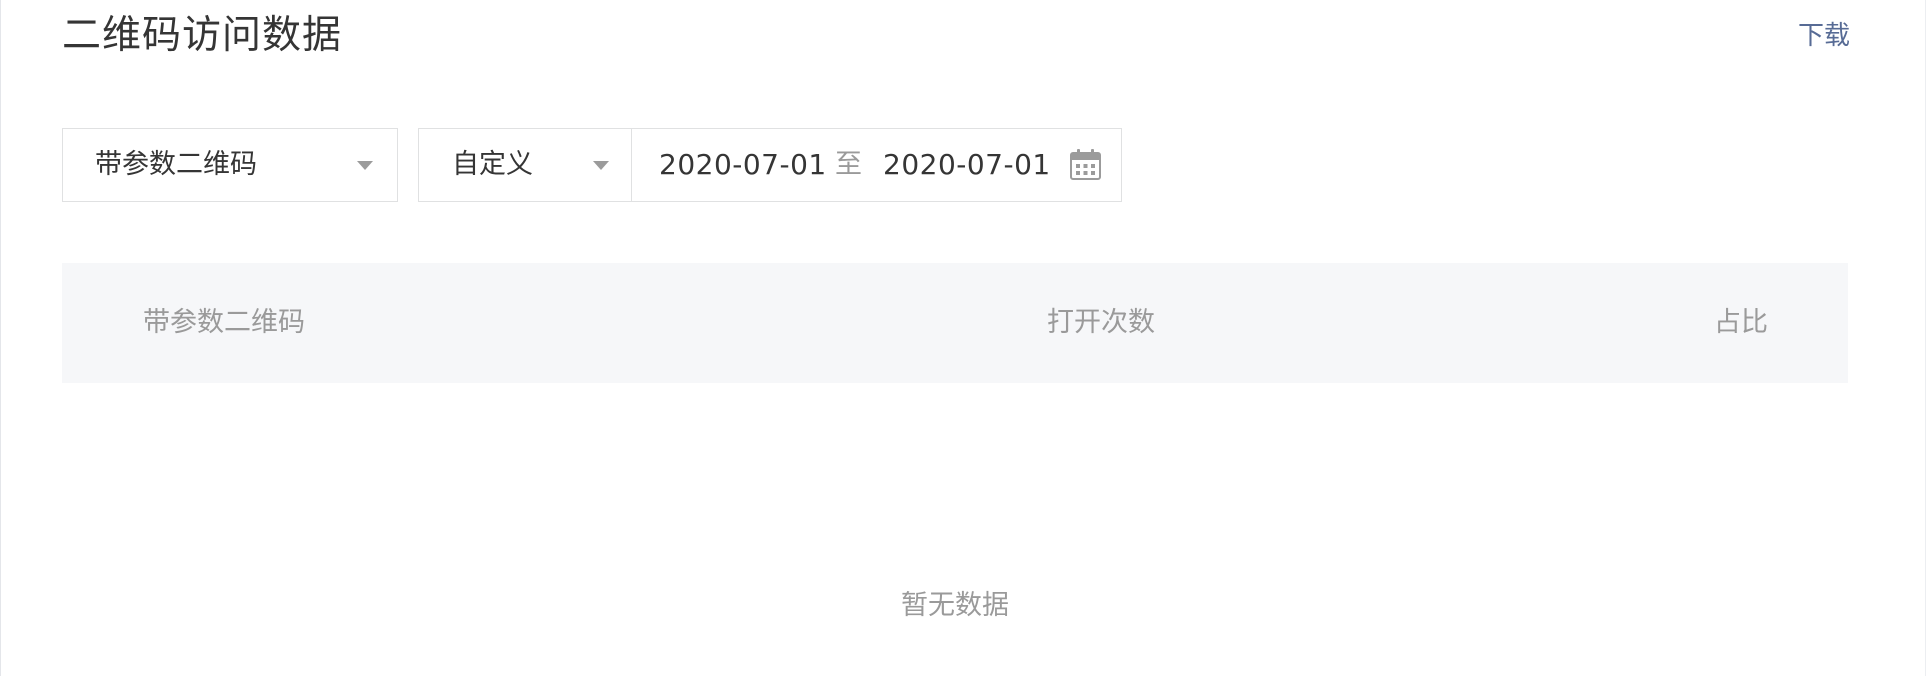 Image resolution: width=1926 pixels, height=676 pixels. I want to click on page-title: 二维码访问数据, so click(202, 35).